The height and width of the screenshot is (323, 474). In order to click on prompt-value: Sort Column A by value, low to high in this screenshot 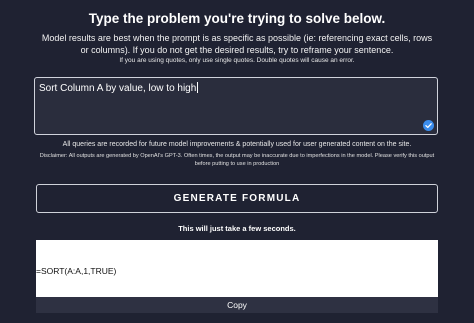, I will do `click(119, 88)`.